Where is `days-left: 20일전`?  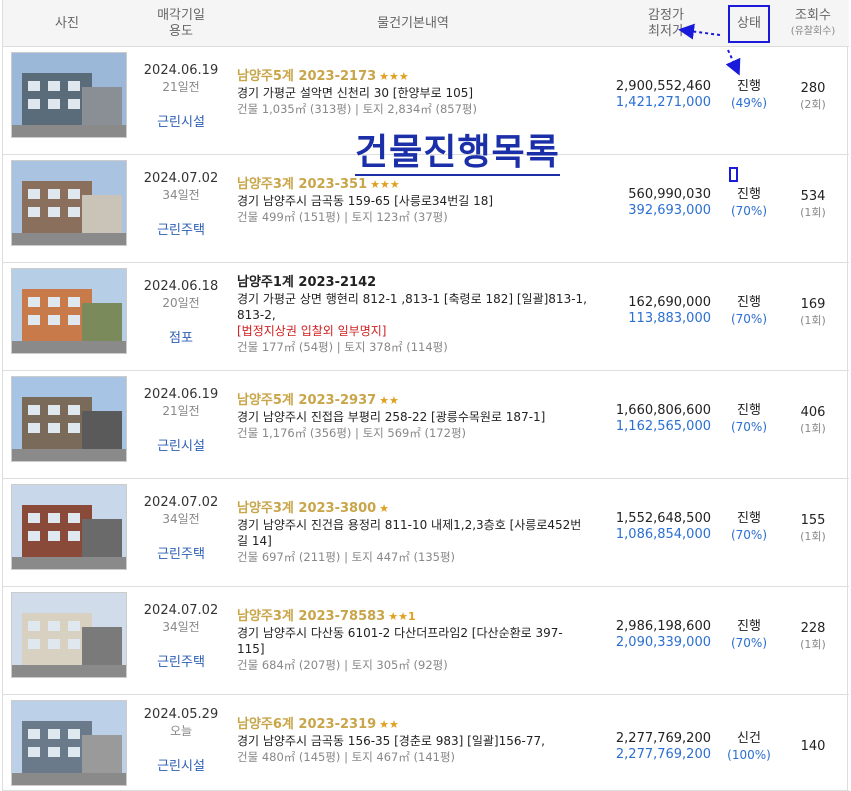
days-left: 20일전 is located at coordinates (181, 303).